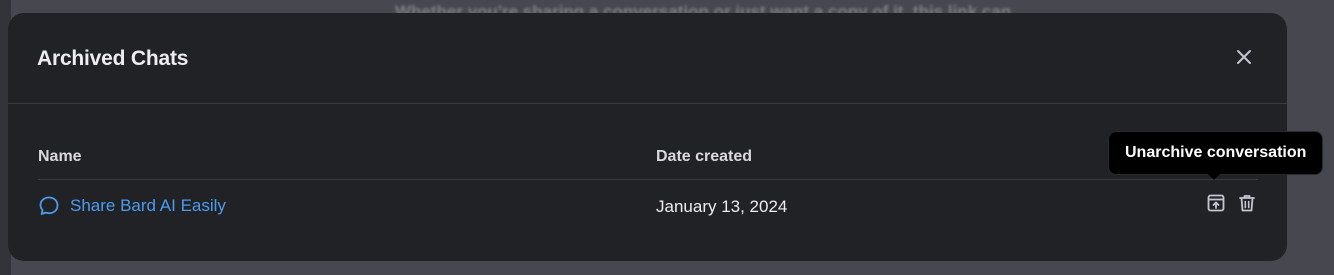 The height and width of the screenshot is (275, 1334). Describe the element at coordinates (113, 58) in the screenshot. I see `modal-title: Archived Chats` at that location.